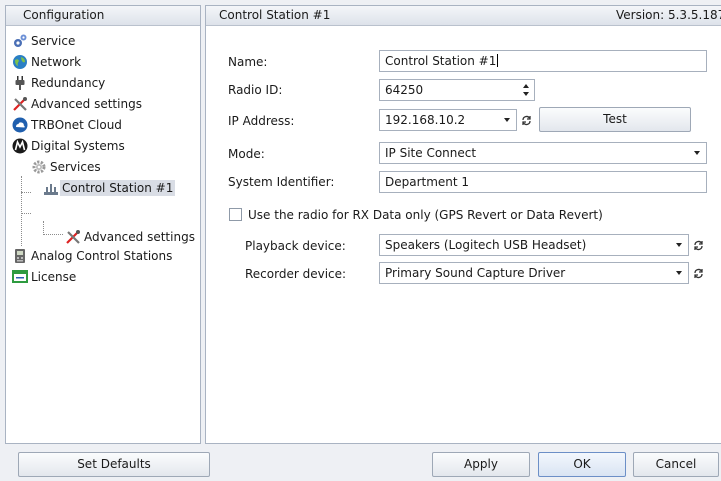  What do you see at coordinates (457, 90) in the screenshot?
I see `radio-id-spinbox: 64250` at bounding box center [457, 90].